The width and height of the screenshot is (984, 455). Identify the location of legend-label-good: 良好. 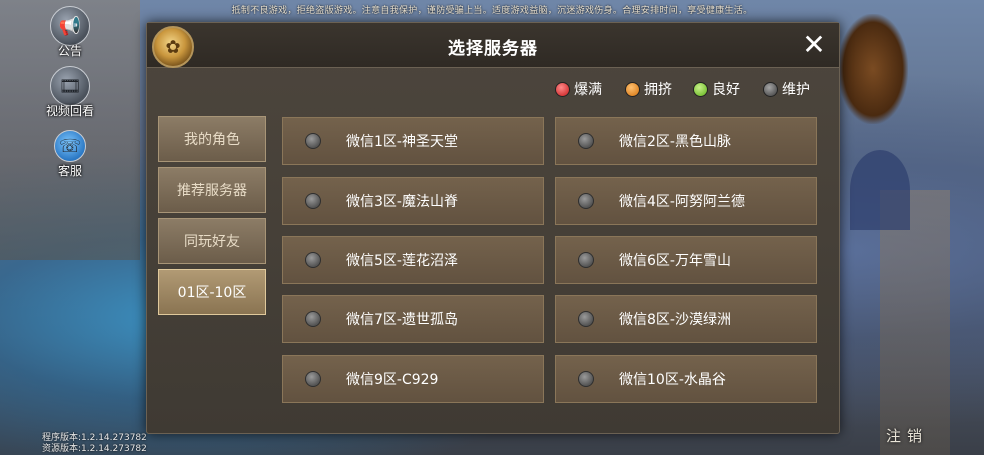
(726, 90).